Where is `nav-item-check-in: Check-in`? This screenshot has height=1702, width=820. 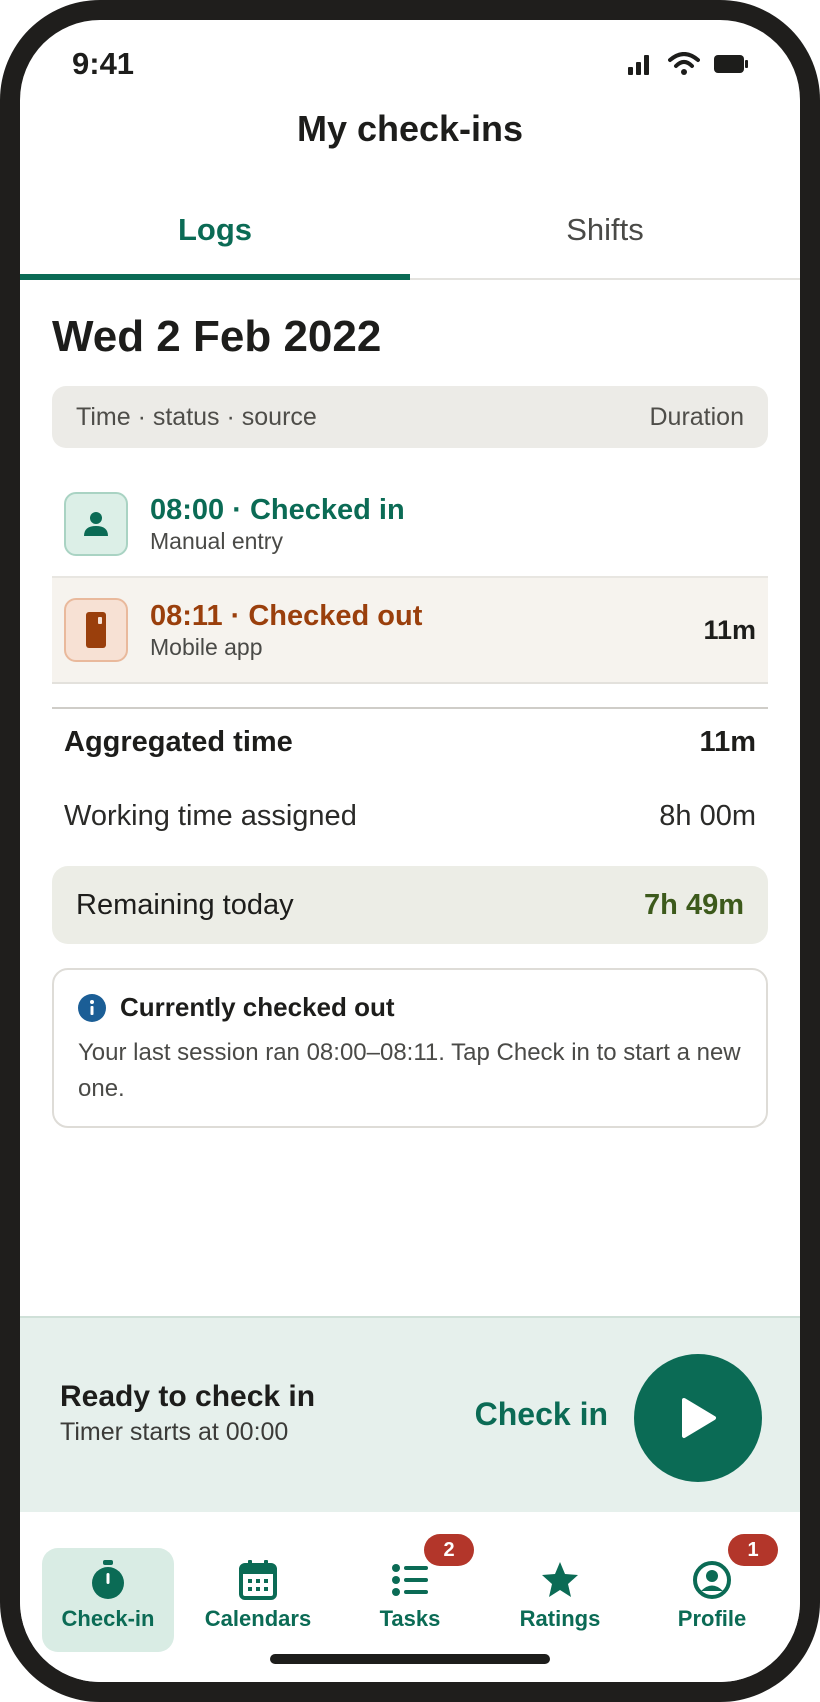 nav-item-check-in: Check-in is located at coordinates (108, 1600).